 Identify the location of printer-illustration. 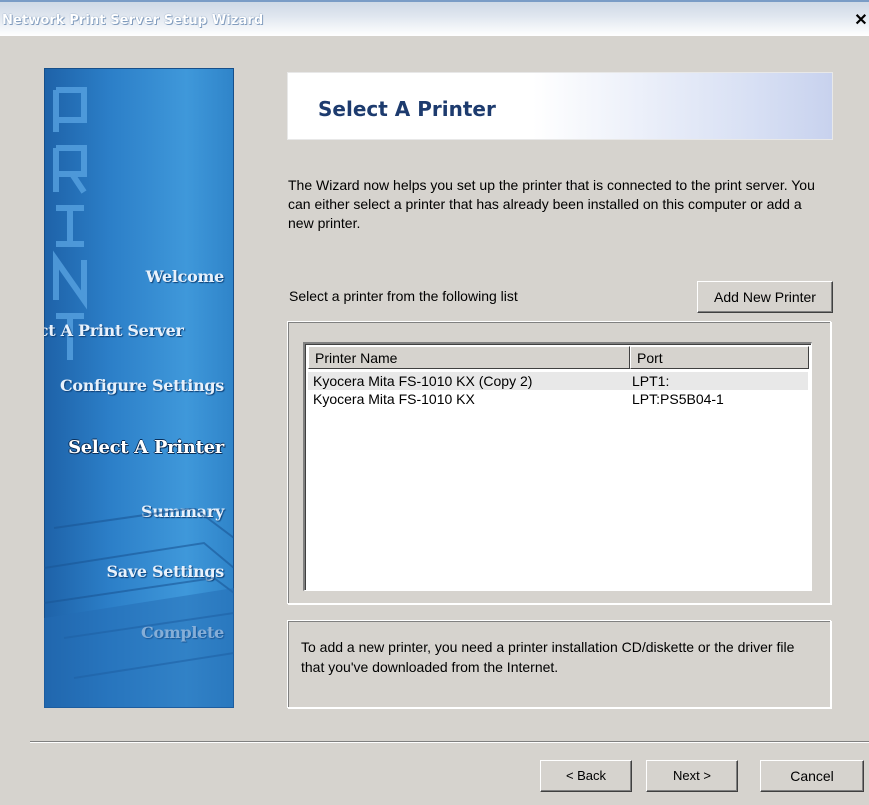
(139, 608).